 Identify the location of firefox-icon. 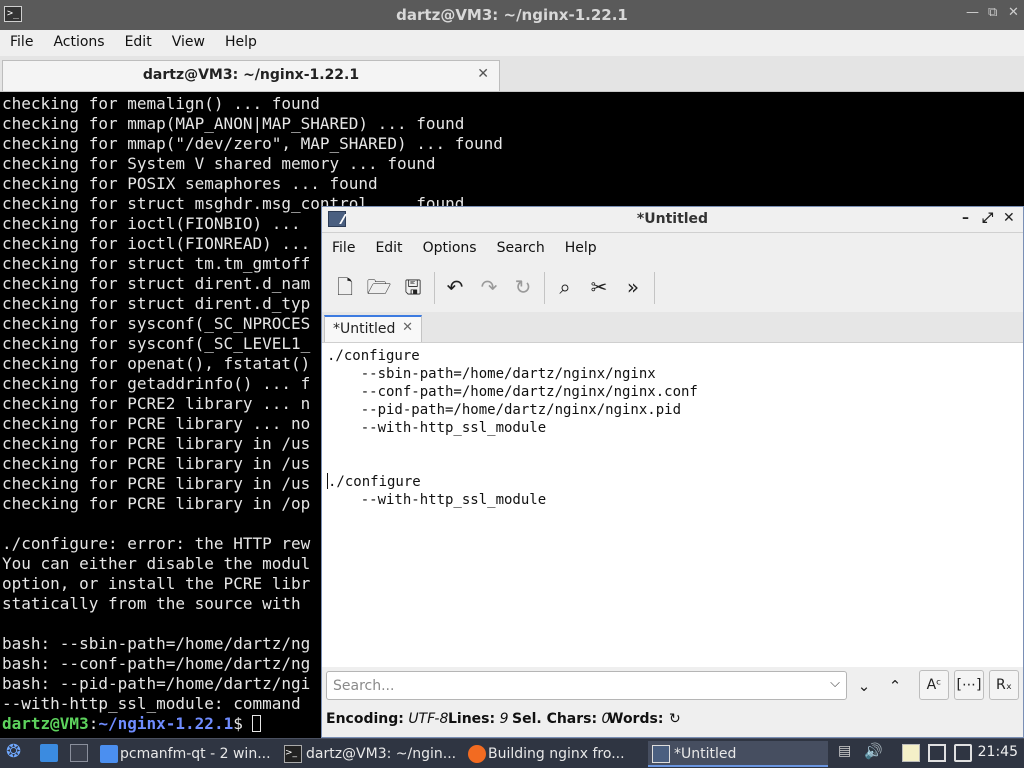
(477, 754).